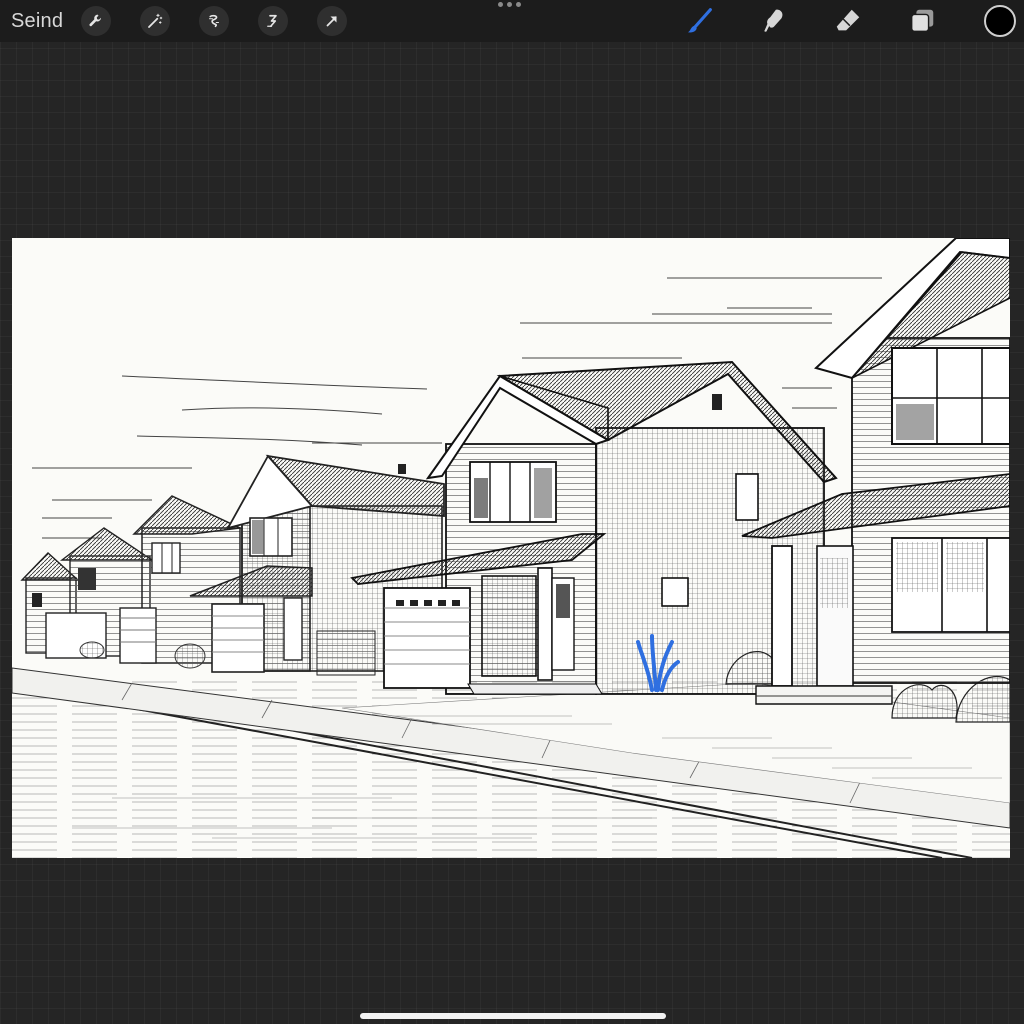 The image size is (1024, 1024). I want to click on selection-button, so click(214, 21).